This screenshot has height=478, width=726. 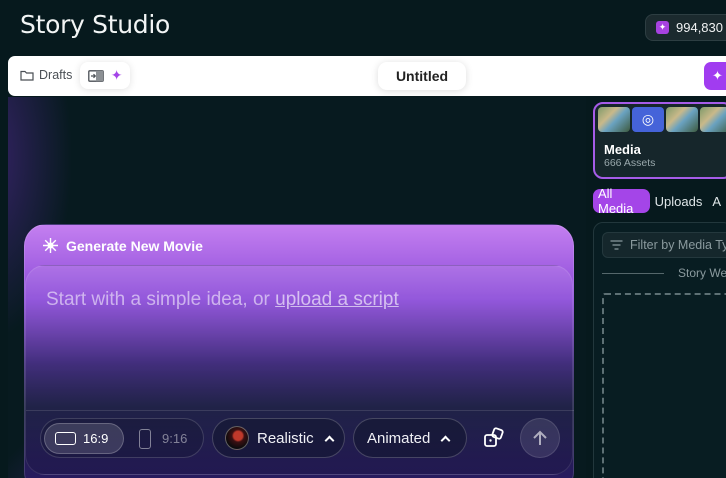 I want to click on aspect-16-9-label: 16:9, so click(x=96, y=438).